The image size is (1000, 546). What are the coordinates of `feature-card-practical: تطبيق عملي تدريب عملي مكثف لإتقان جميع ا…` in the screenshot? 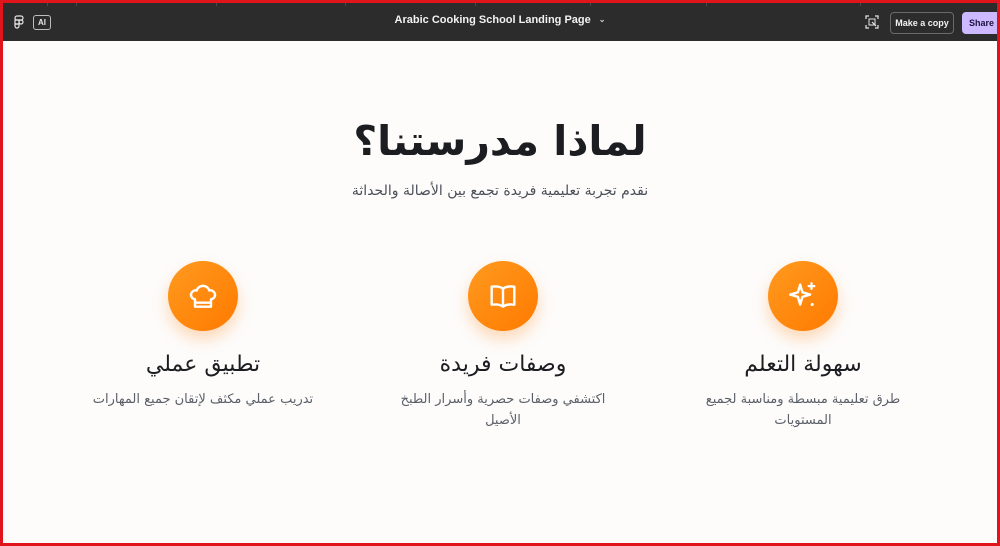 It's located at (203, 335).